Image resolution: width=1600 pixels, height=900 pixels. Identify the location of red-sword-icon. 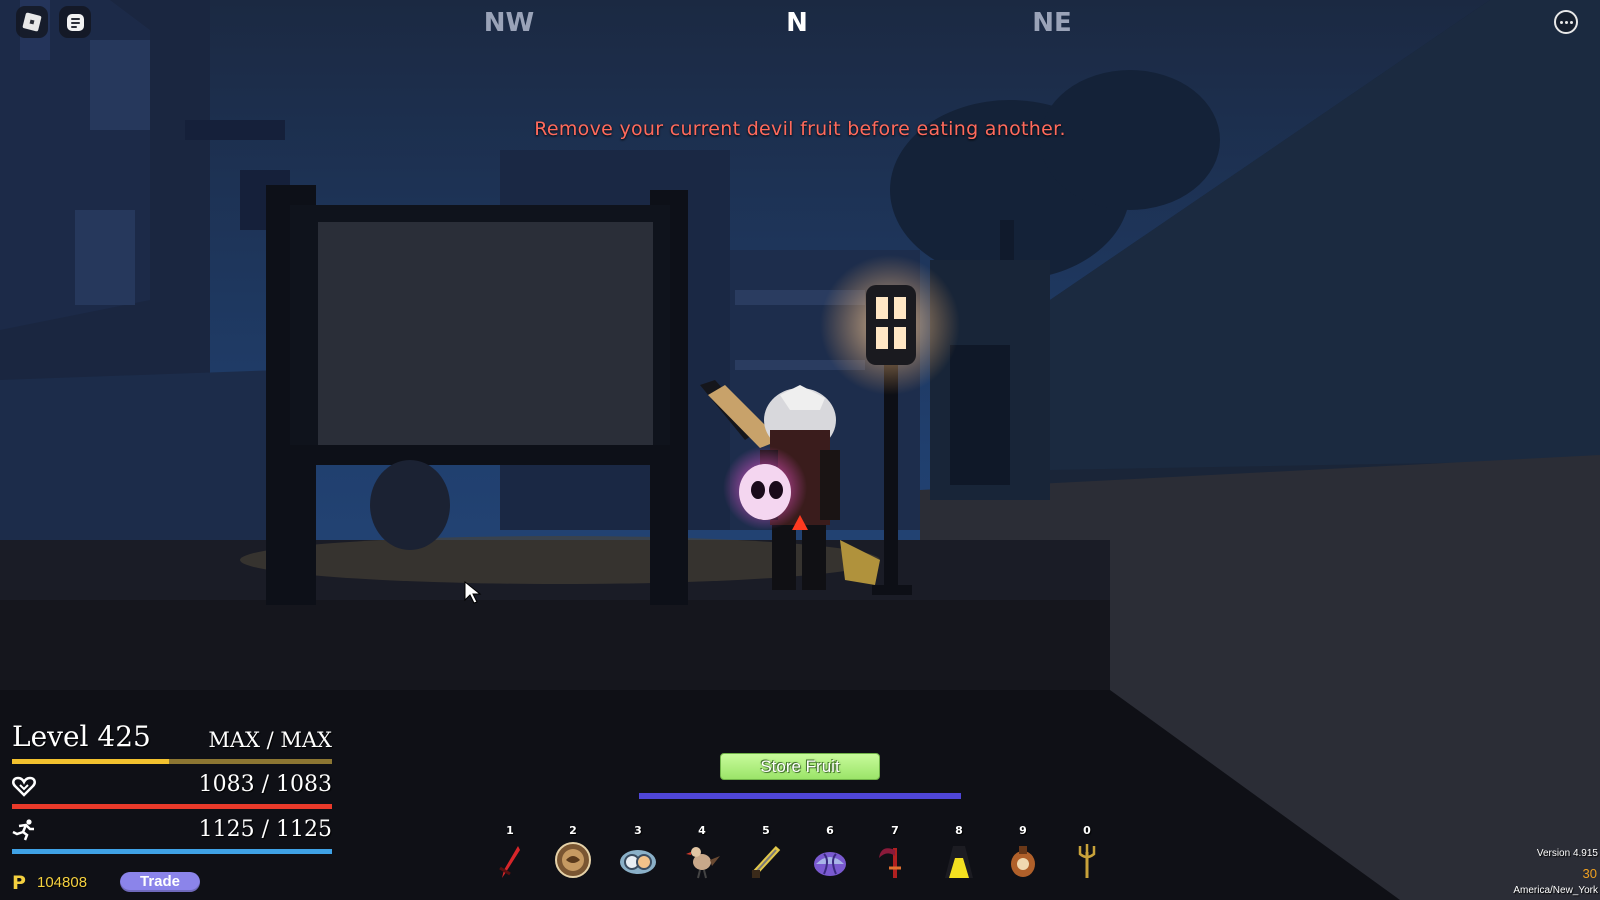
(509, 862).